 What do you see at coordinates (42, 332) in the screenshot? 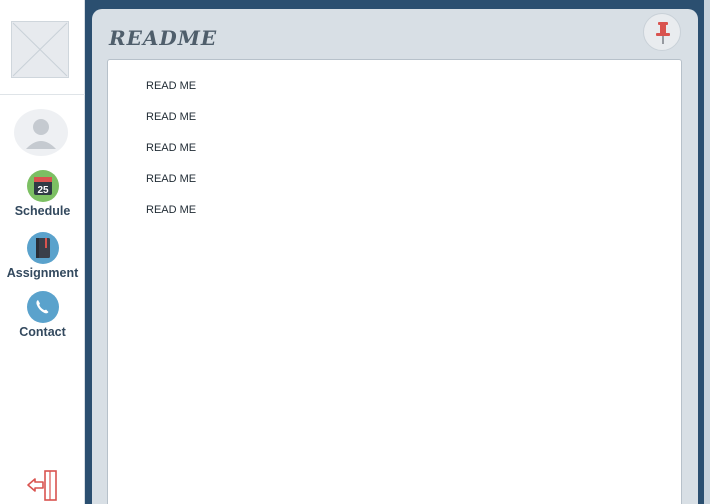
I see `sidebar-item-label: Contact` at bounding box center [42, 332].